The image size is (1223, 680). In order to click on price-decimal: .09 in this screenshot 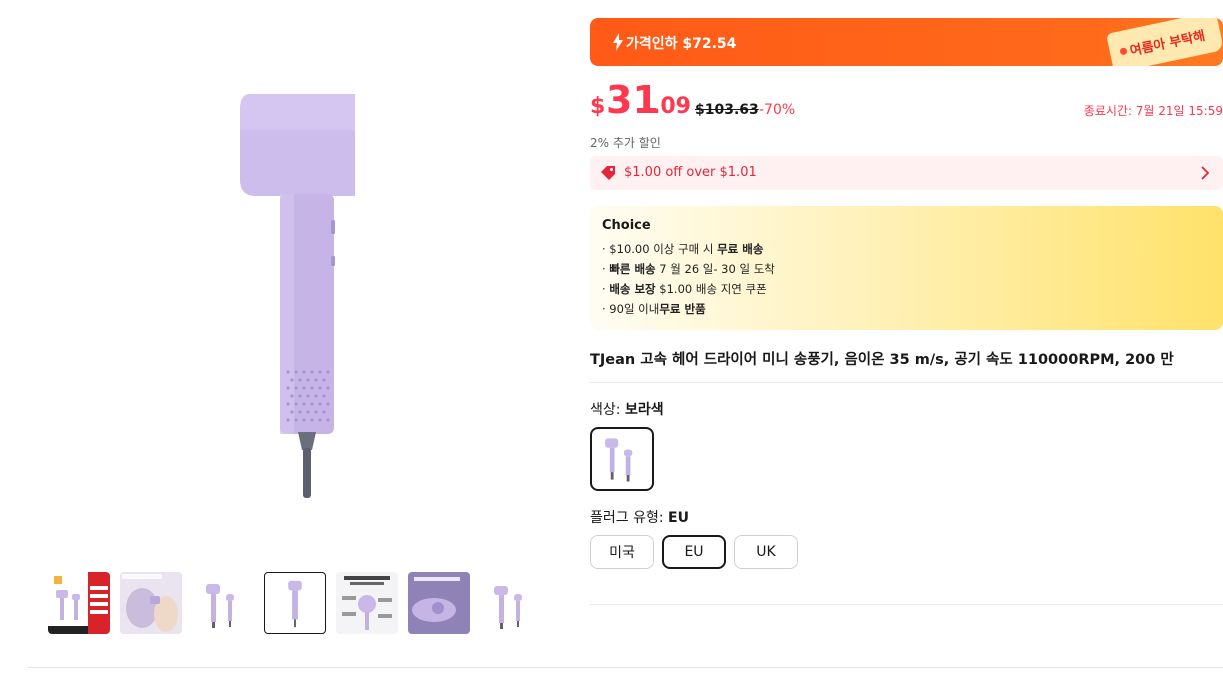, I will do `click(671, 106)`.